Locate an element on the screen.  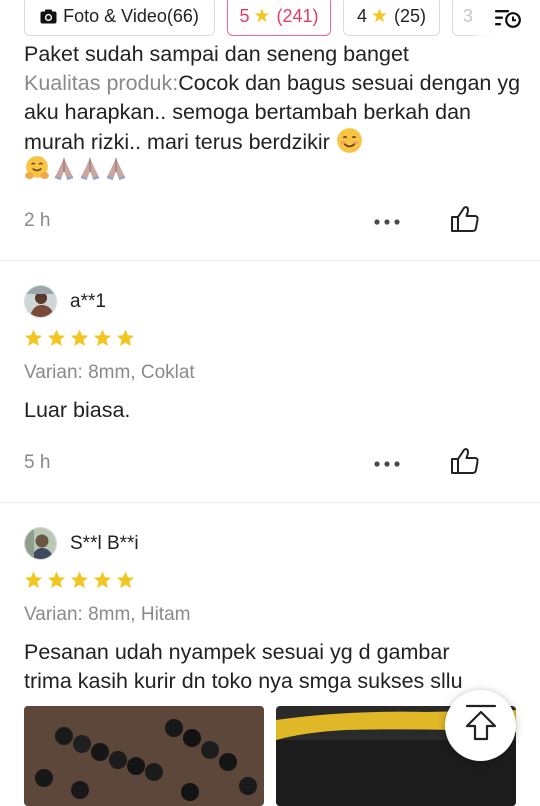
camera-icon is located at coordinates (48, 16).